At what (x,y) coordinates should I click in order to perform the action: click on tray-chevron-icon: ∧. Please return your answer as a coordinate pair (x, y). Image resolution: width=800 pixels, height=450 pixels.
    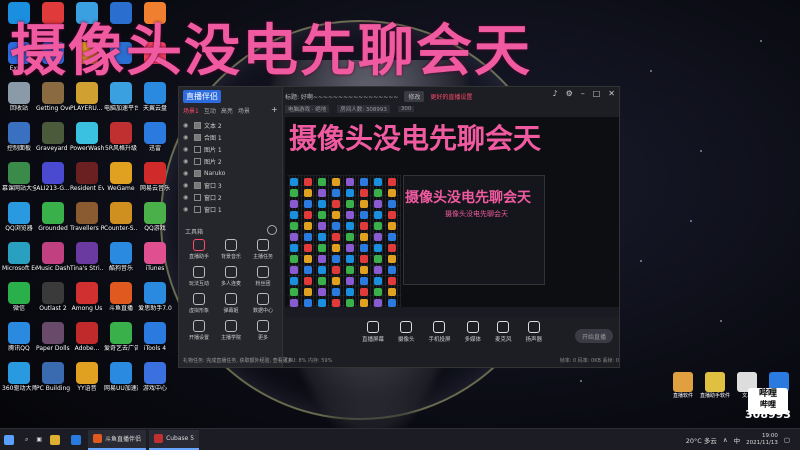
    Looking at the image, I should click on (725, 440).